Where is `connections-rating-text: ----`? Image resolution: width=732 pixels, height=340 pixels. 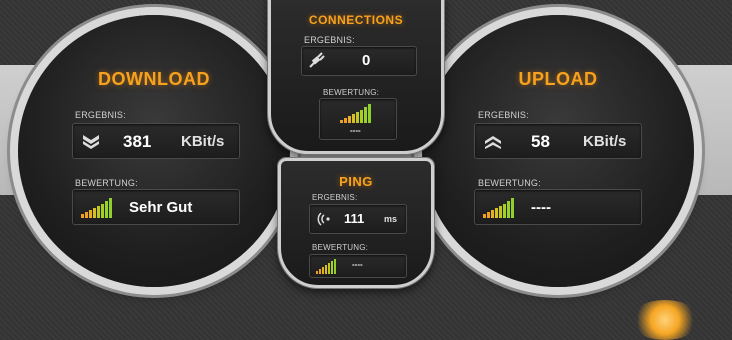 connections-rating-text: ---- is located at coordinates (355, 130).